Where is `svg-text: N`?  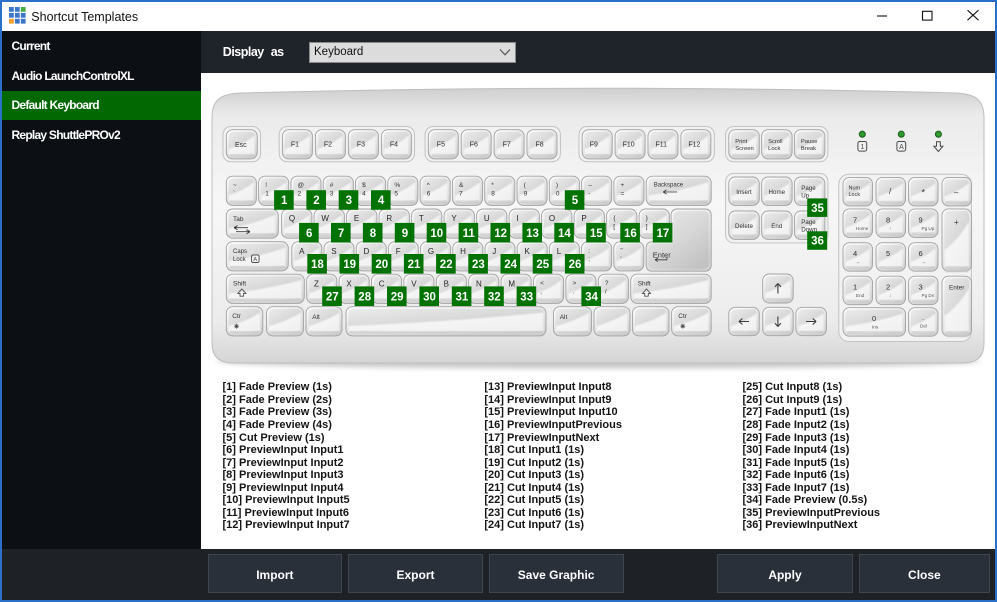
svg-text: N is located at coordinates (479, 283).